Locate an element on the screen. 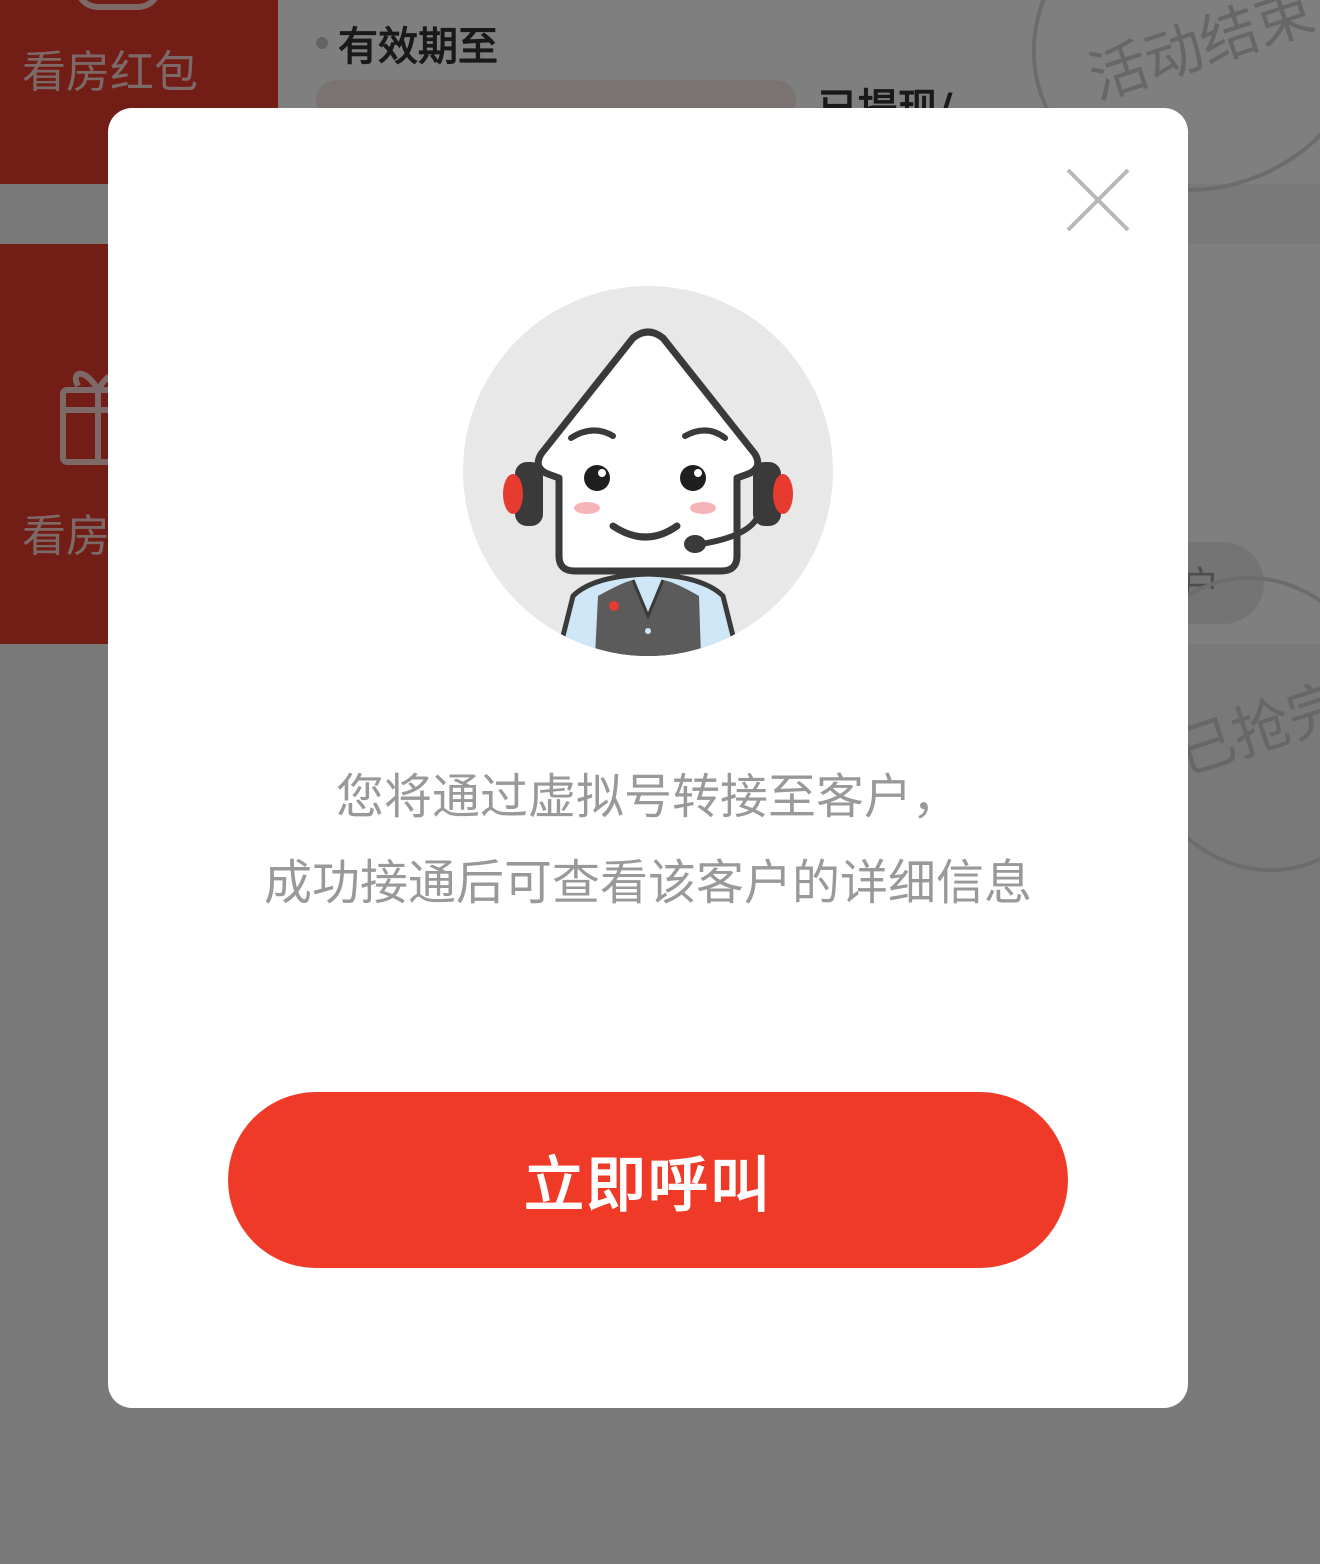 This screenshot has height=1564, width=1320. close-icon is located at coordinates (1098, 200).